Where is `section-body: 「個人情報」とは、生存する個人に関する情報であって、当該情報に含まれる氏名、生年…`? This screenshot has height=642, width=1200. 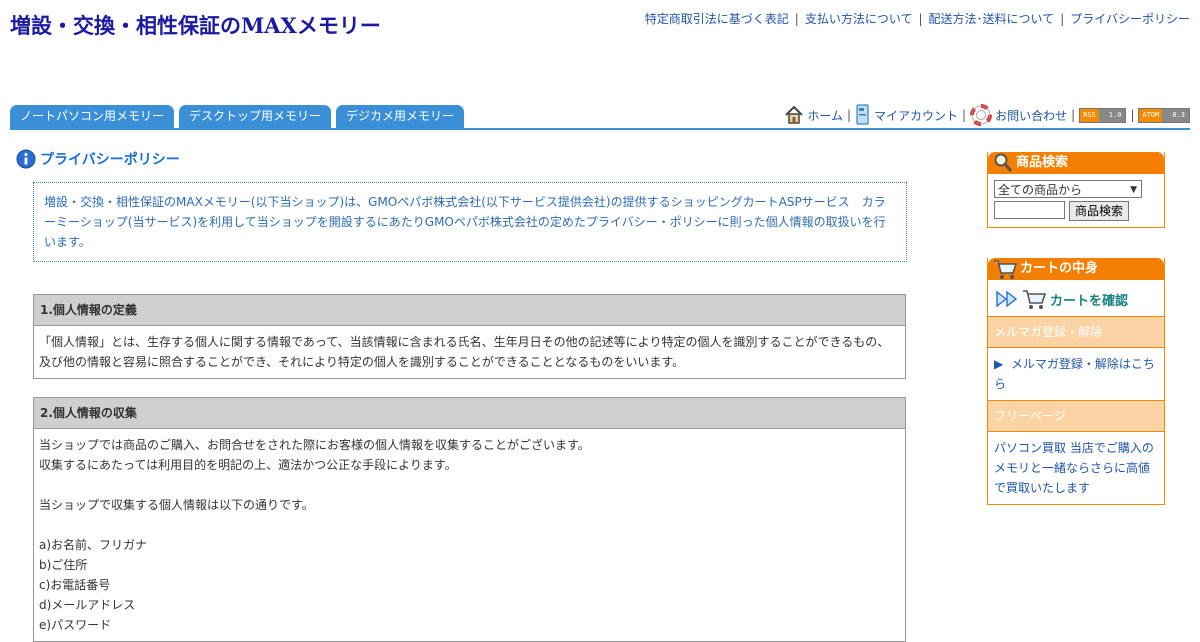 section-body: 「個人情報」とは、生存する個人に関する情報であって、当該情報に含まれる氏名、生年… is located at coordinates (469, 352).